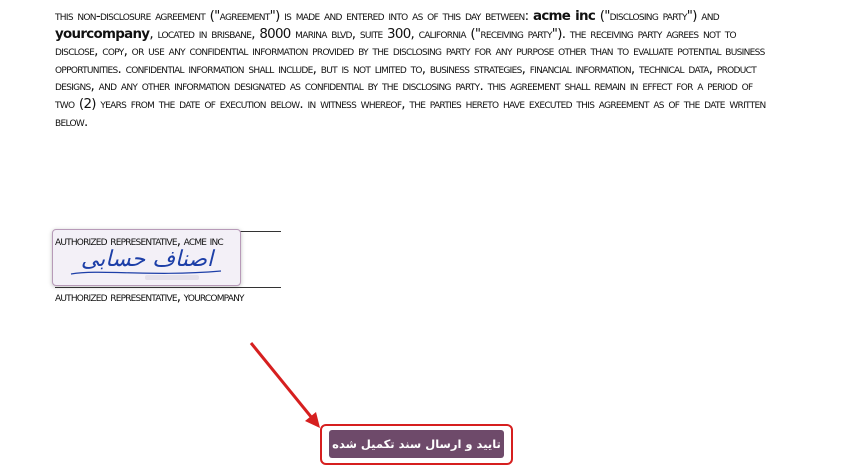  Describe the element at coordinates (659, 16) in the screenshot. I see `party-a-role-text: ("Disclosing Party") and` at that location.